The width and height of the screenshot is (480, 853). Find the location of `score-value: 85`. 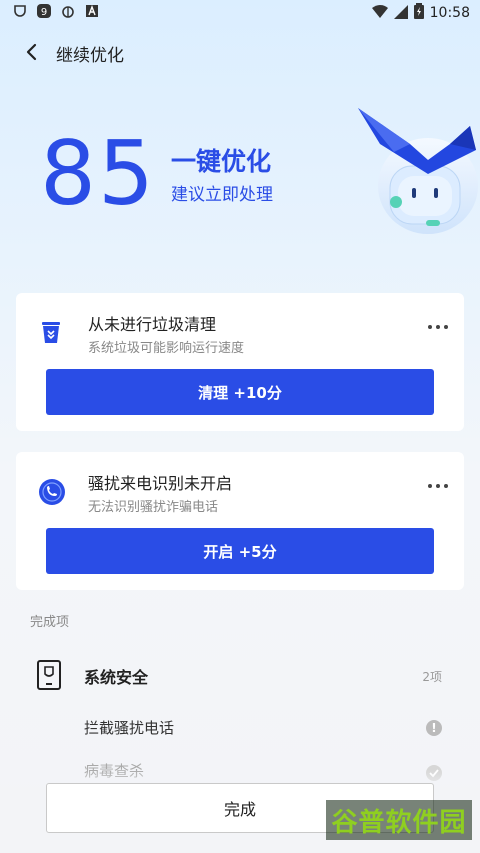

score-value: 85 is located at coordinates (98, 173).